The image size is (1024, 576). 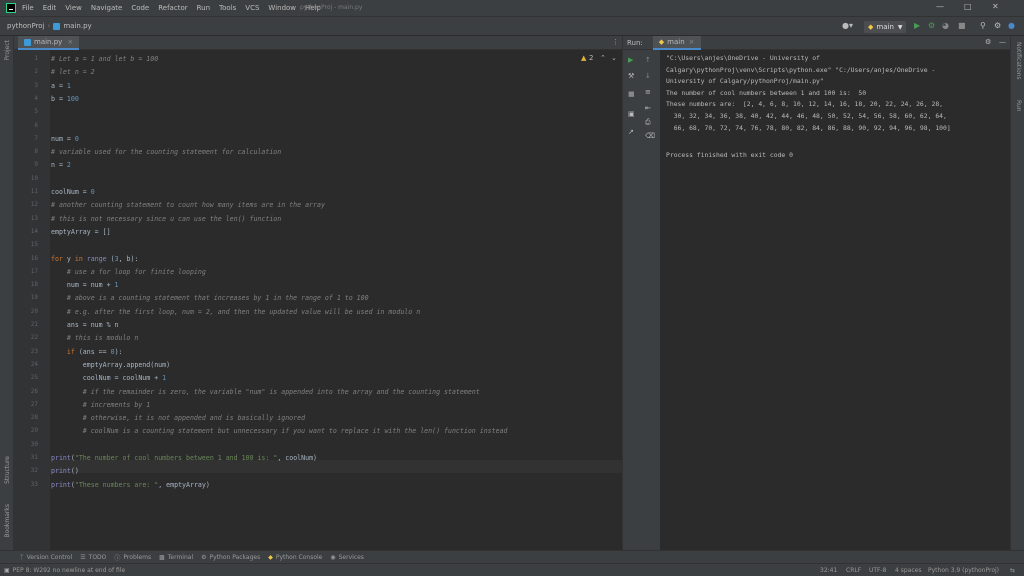 What do you see at coordinates (631, 114) in the screenshot?
I see `save-icon: ▣` at bounding box center [631, 114].